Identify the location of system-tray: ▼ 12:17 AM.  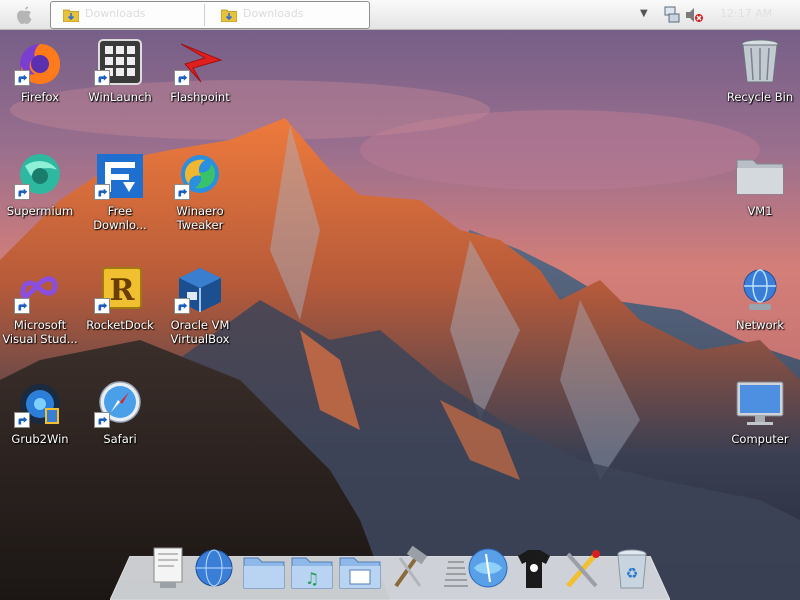
(715, 15).